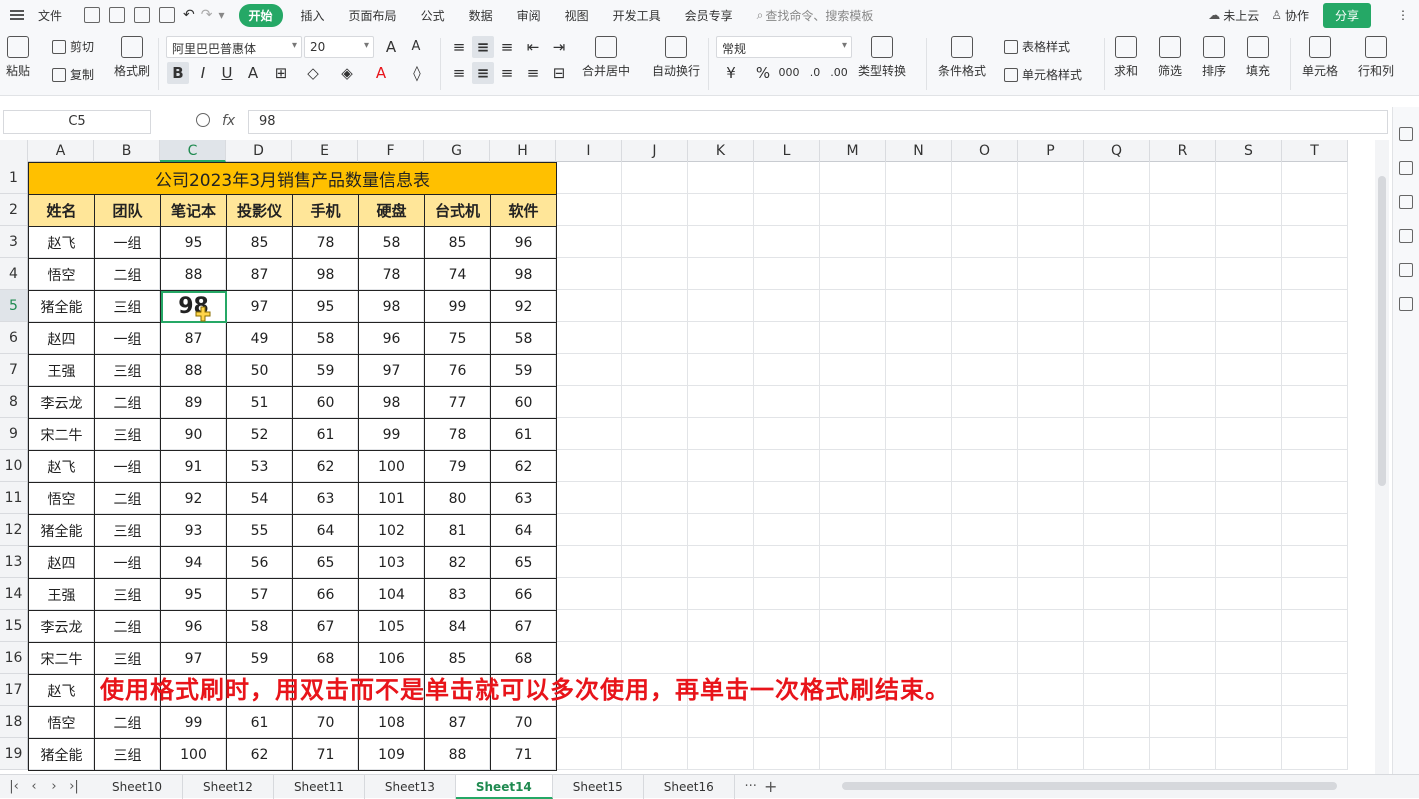  I want to click on table-cell: 87, so click(259, 274).